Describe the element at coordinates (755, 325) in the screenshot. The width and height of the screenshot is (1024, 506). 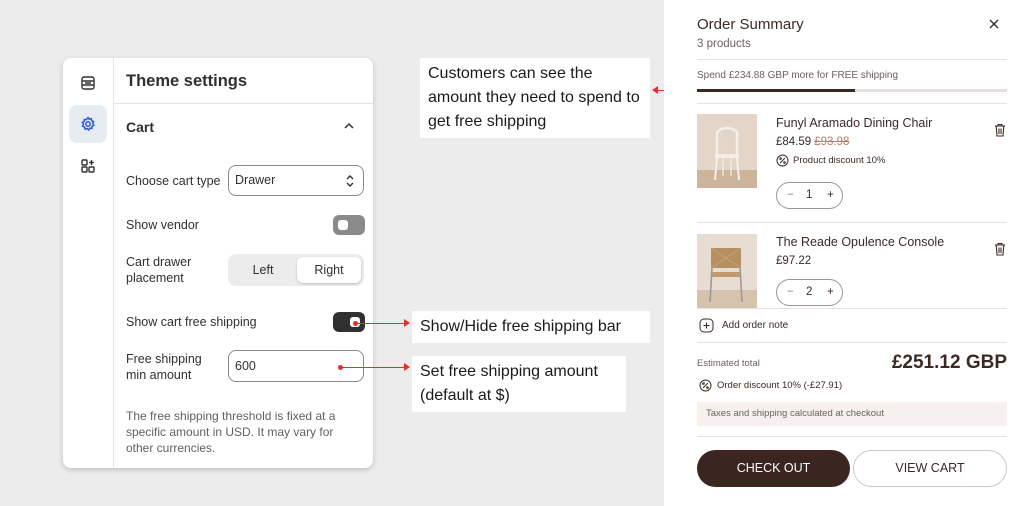
I see `add-note-label: Add order note` at that location.